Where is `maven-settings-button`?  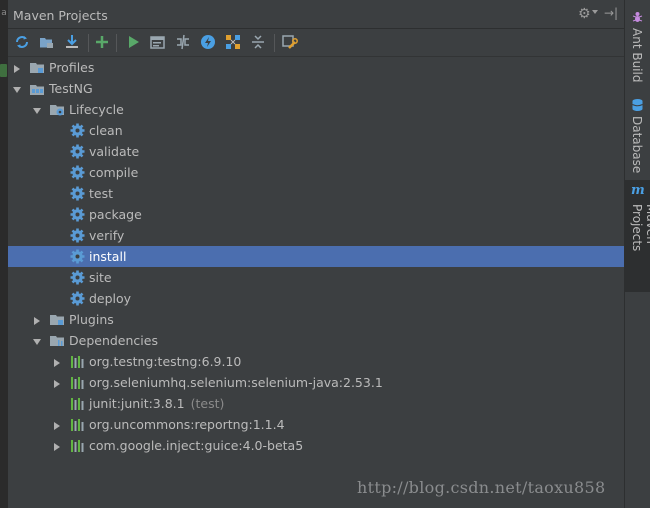
maven-settings-button is located at coordinates (290, 42).